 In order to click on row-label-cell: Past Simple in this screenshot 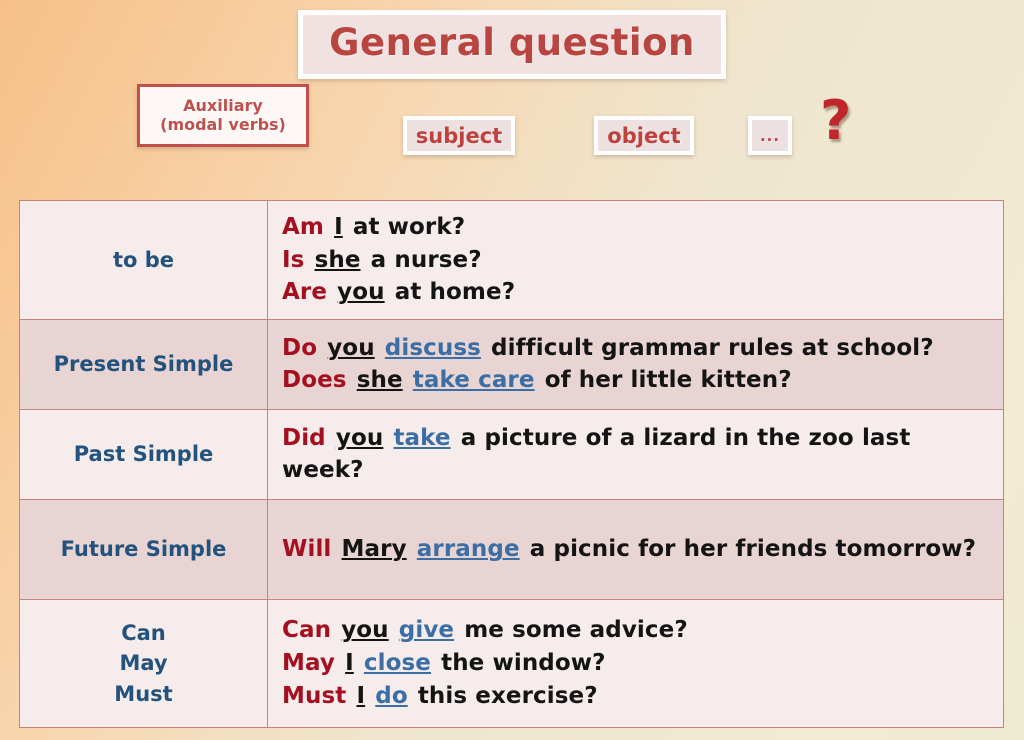, I will do `click(144, 454)`.